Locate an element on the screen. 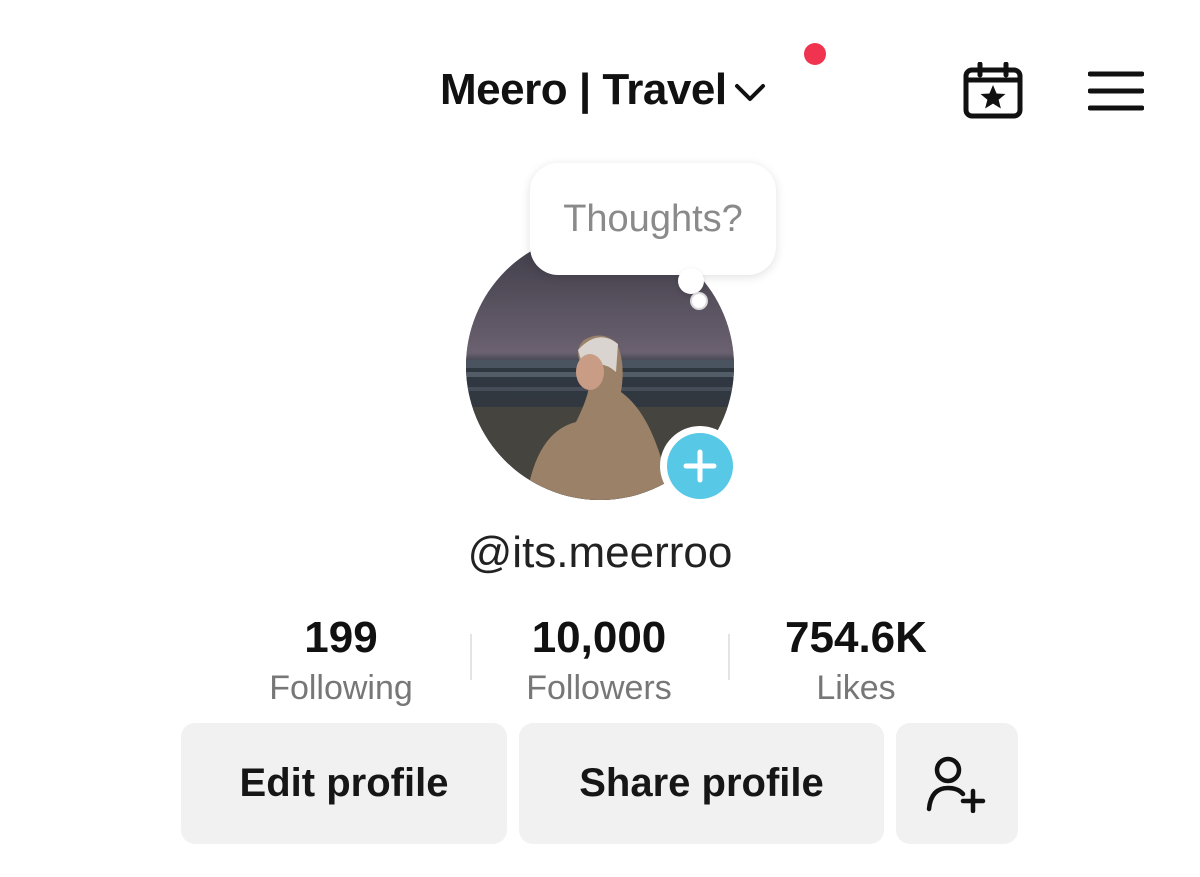  add-story-button is located at coordinates (700, 466).